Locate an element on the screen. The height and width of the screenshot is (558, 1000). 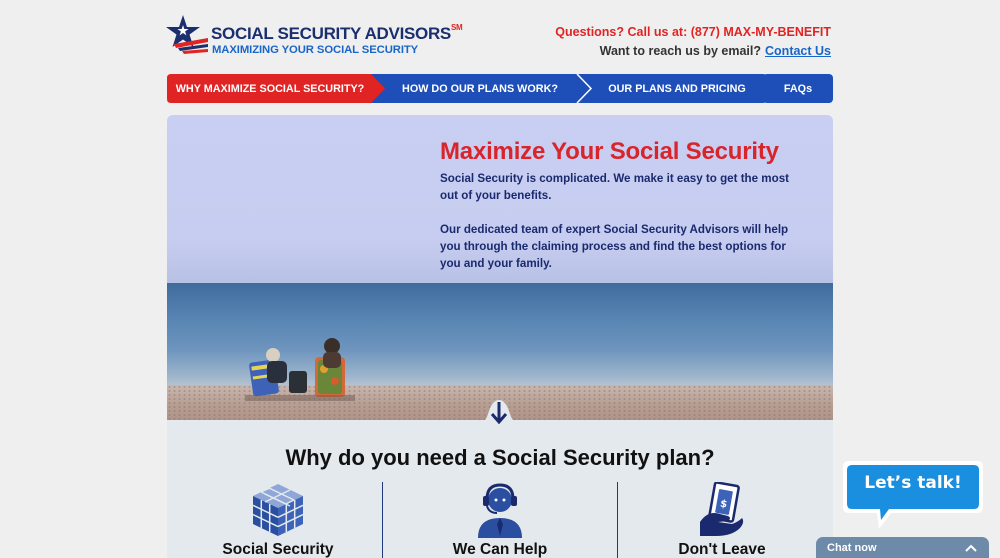
cube-icon is located at coordinates (278, 510).